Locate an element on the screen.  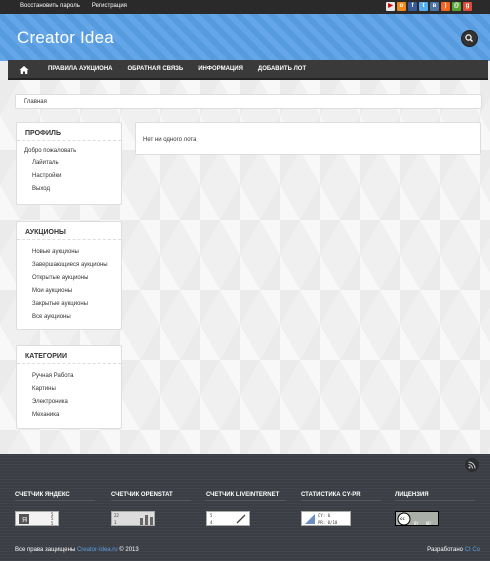
site-header: Creator Idea is located at coordinates (245, 37).